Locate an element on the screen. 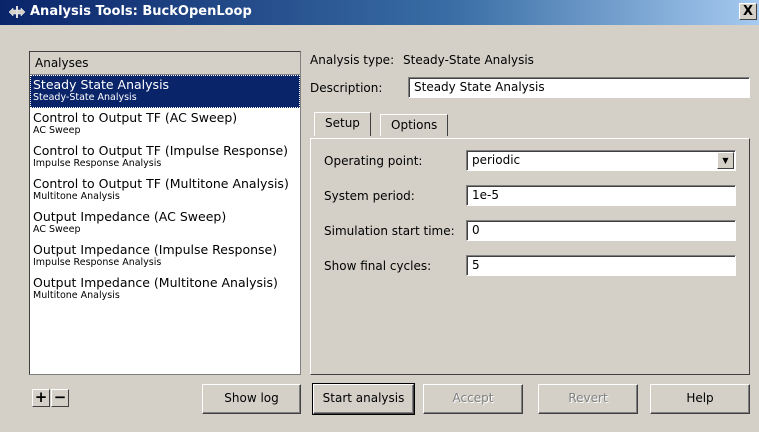  list-item: Output Impedance (AC Sweep) AC Sweep is located at coordinates (165, 223).